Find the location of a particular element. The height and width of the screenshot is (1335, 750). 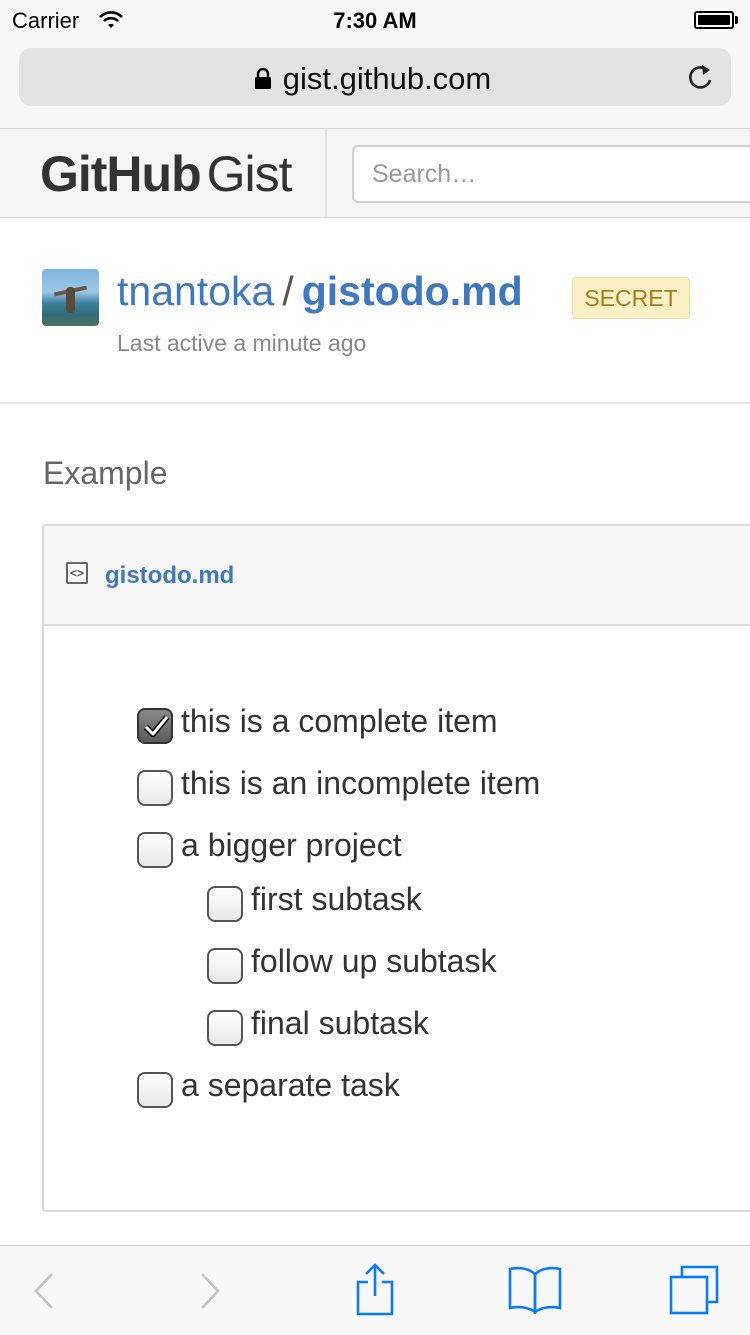

code-file-icon: <> is located at coordinates (77, 573).